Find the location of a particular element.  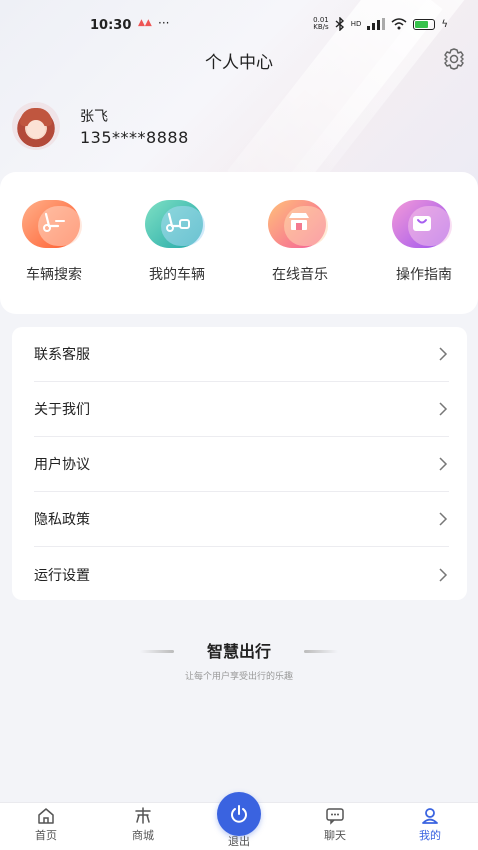

battery-icon is located at coordinates (424, 24).